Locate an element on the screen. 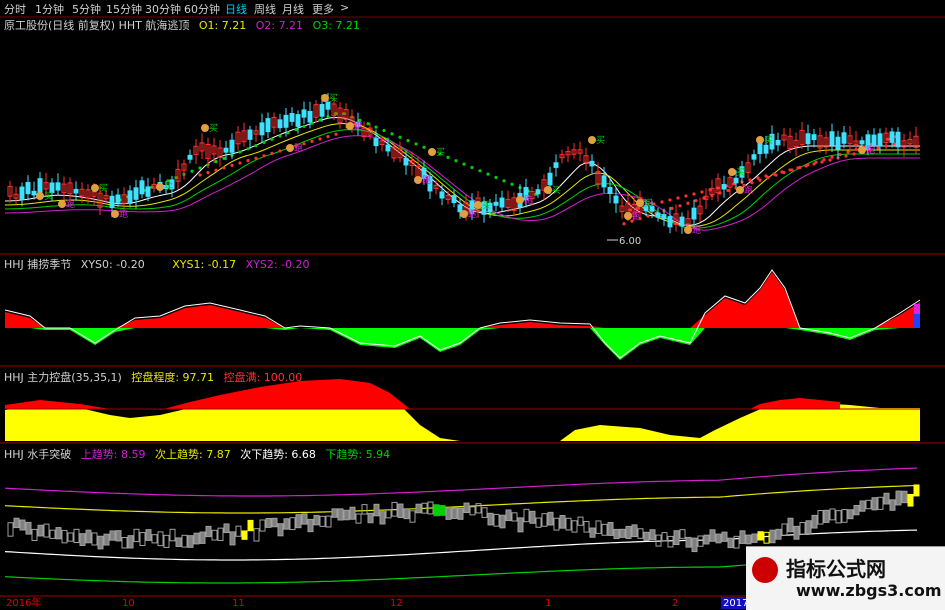  buy-marker-label: 买 is located at coordinates (768, 140).